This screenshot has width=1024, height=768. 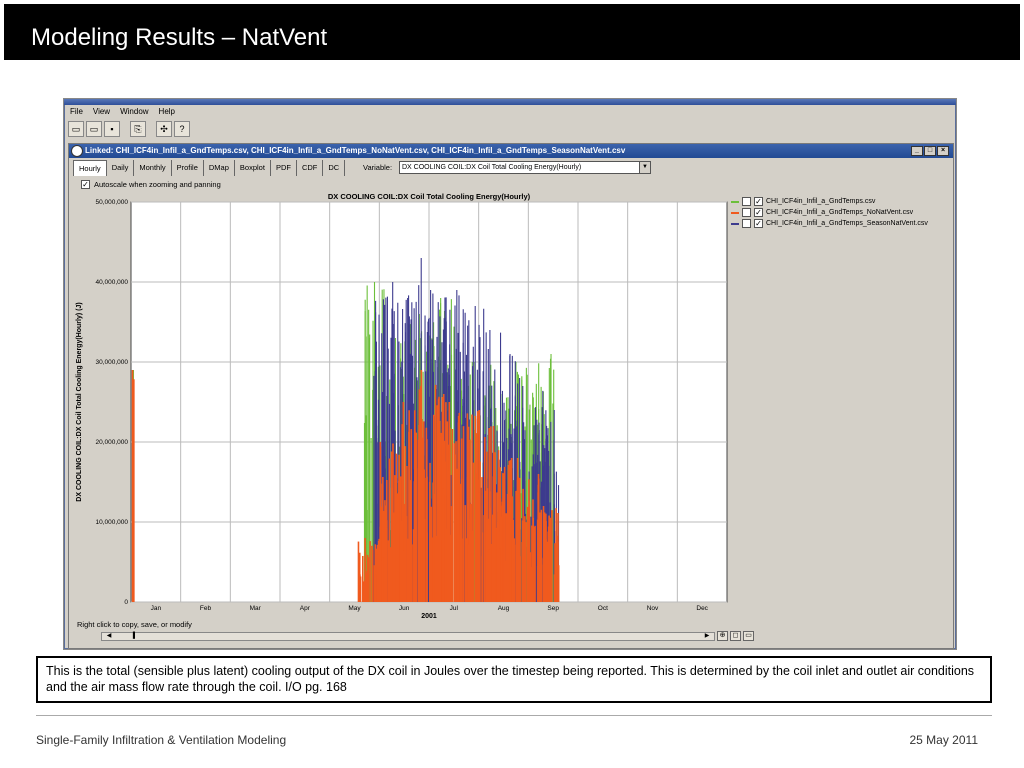 I want to click on x-tick-label: Feb, so click(x=206, y=608).